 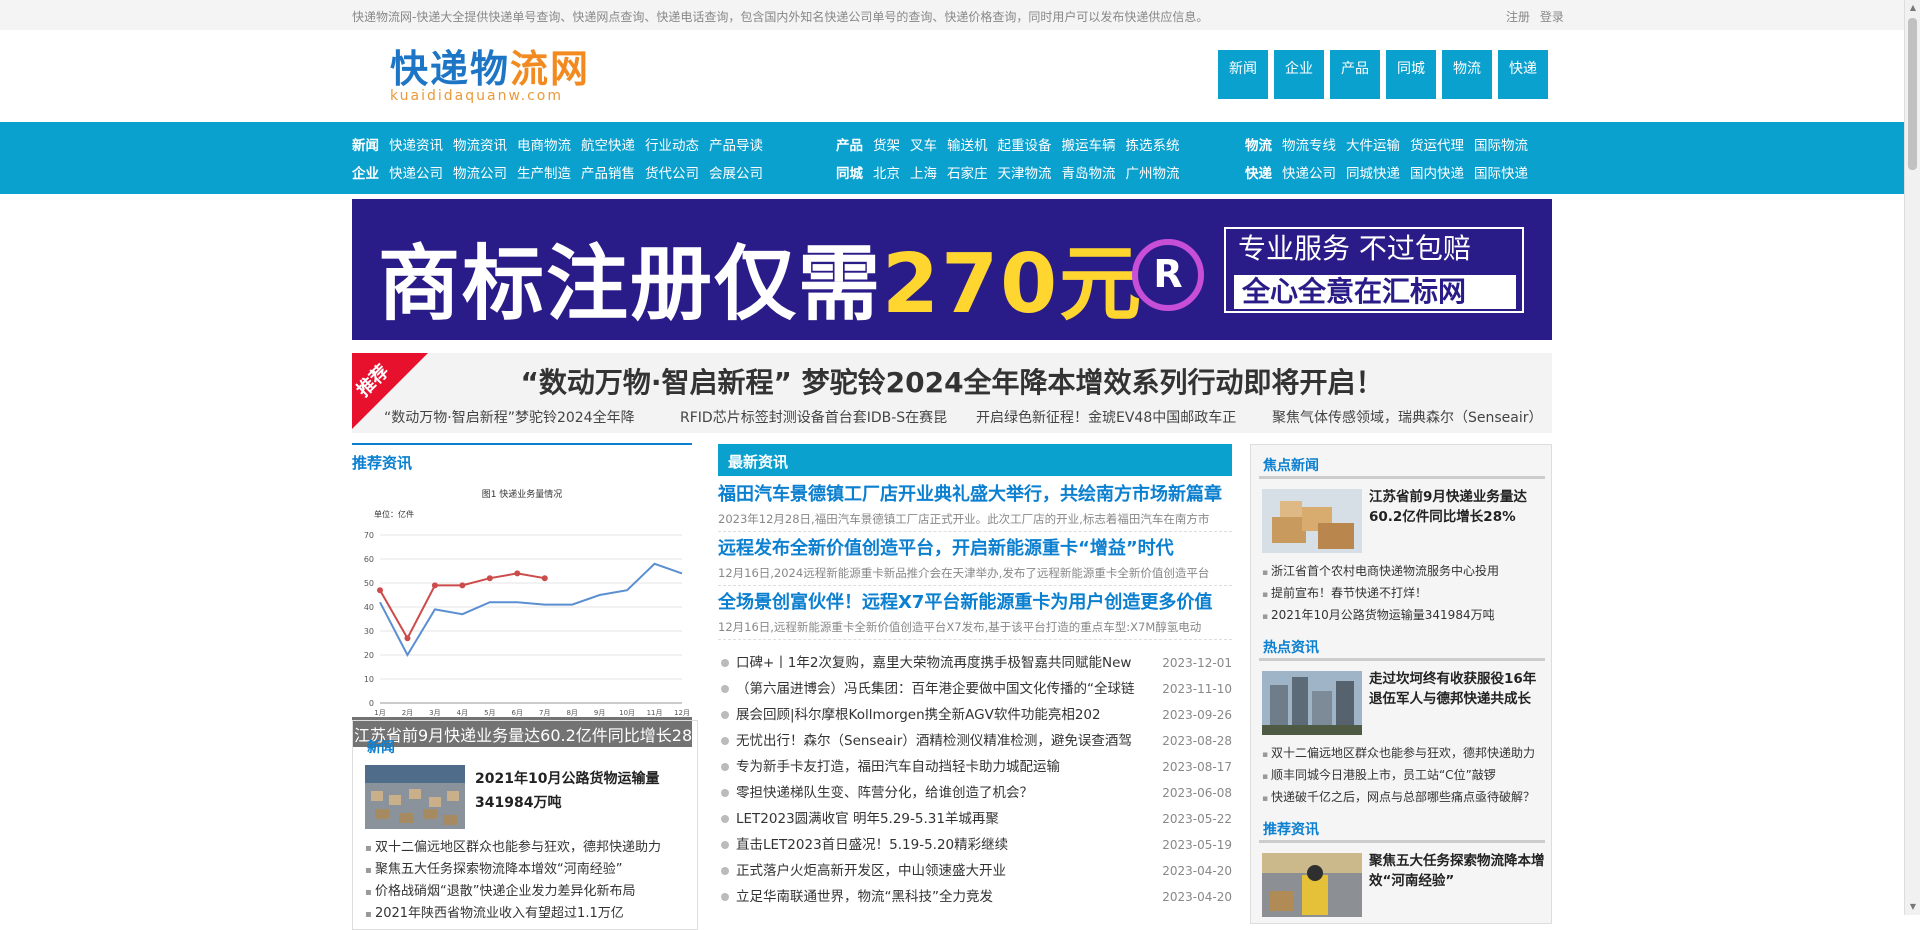 What do you see at coordinates (1457, 689) in the screenshot?
I see `hot-news-feature: 走过坎坷终有收获服役16年退伍军人与德邦快递共成长` at bounding box center [1457, 689].